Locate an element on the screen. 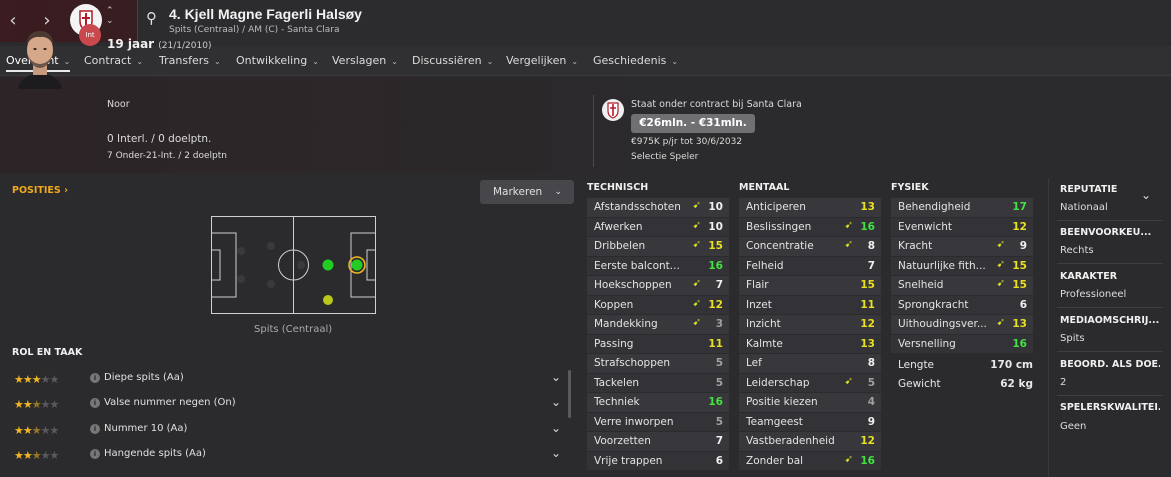 The height and width of the screenshot is (477, 1171). attribute-row: Kracht ➹ 9 is located at coordinates (962, 247).